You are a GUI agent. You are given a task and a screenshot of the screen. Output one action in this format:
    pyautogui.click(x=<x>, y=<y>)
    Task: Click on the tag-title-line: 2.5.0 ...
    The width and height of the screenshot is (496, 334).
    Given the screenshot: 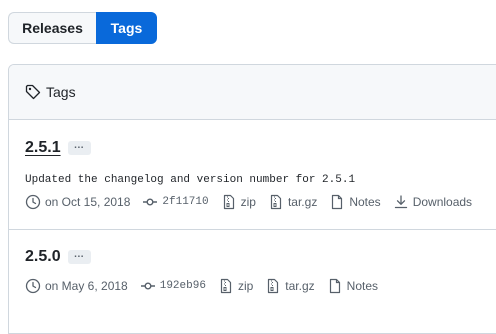 What is the action you would take?
    pyautogui.click(x=58, y=257)
    